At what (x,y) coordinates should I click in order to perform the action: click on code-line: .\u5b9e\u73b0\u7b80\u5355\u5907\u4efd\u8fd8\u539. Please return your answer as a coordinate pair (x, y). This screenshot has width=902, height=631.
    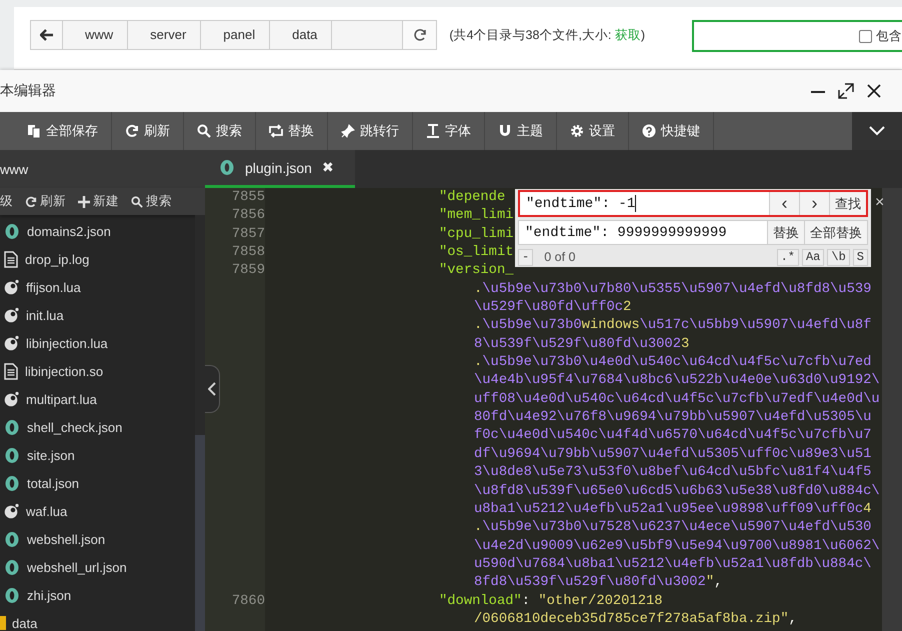
    Looking at the image, I should click on (673, 289).